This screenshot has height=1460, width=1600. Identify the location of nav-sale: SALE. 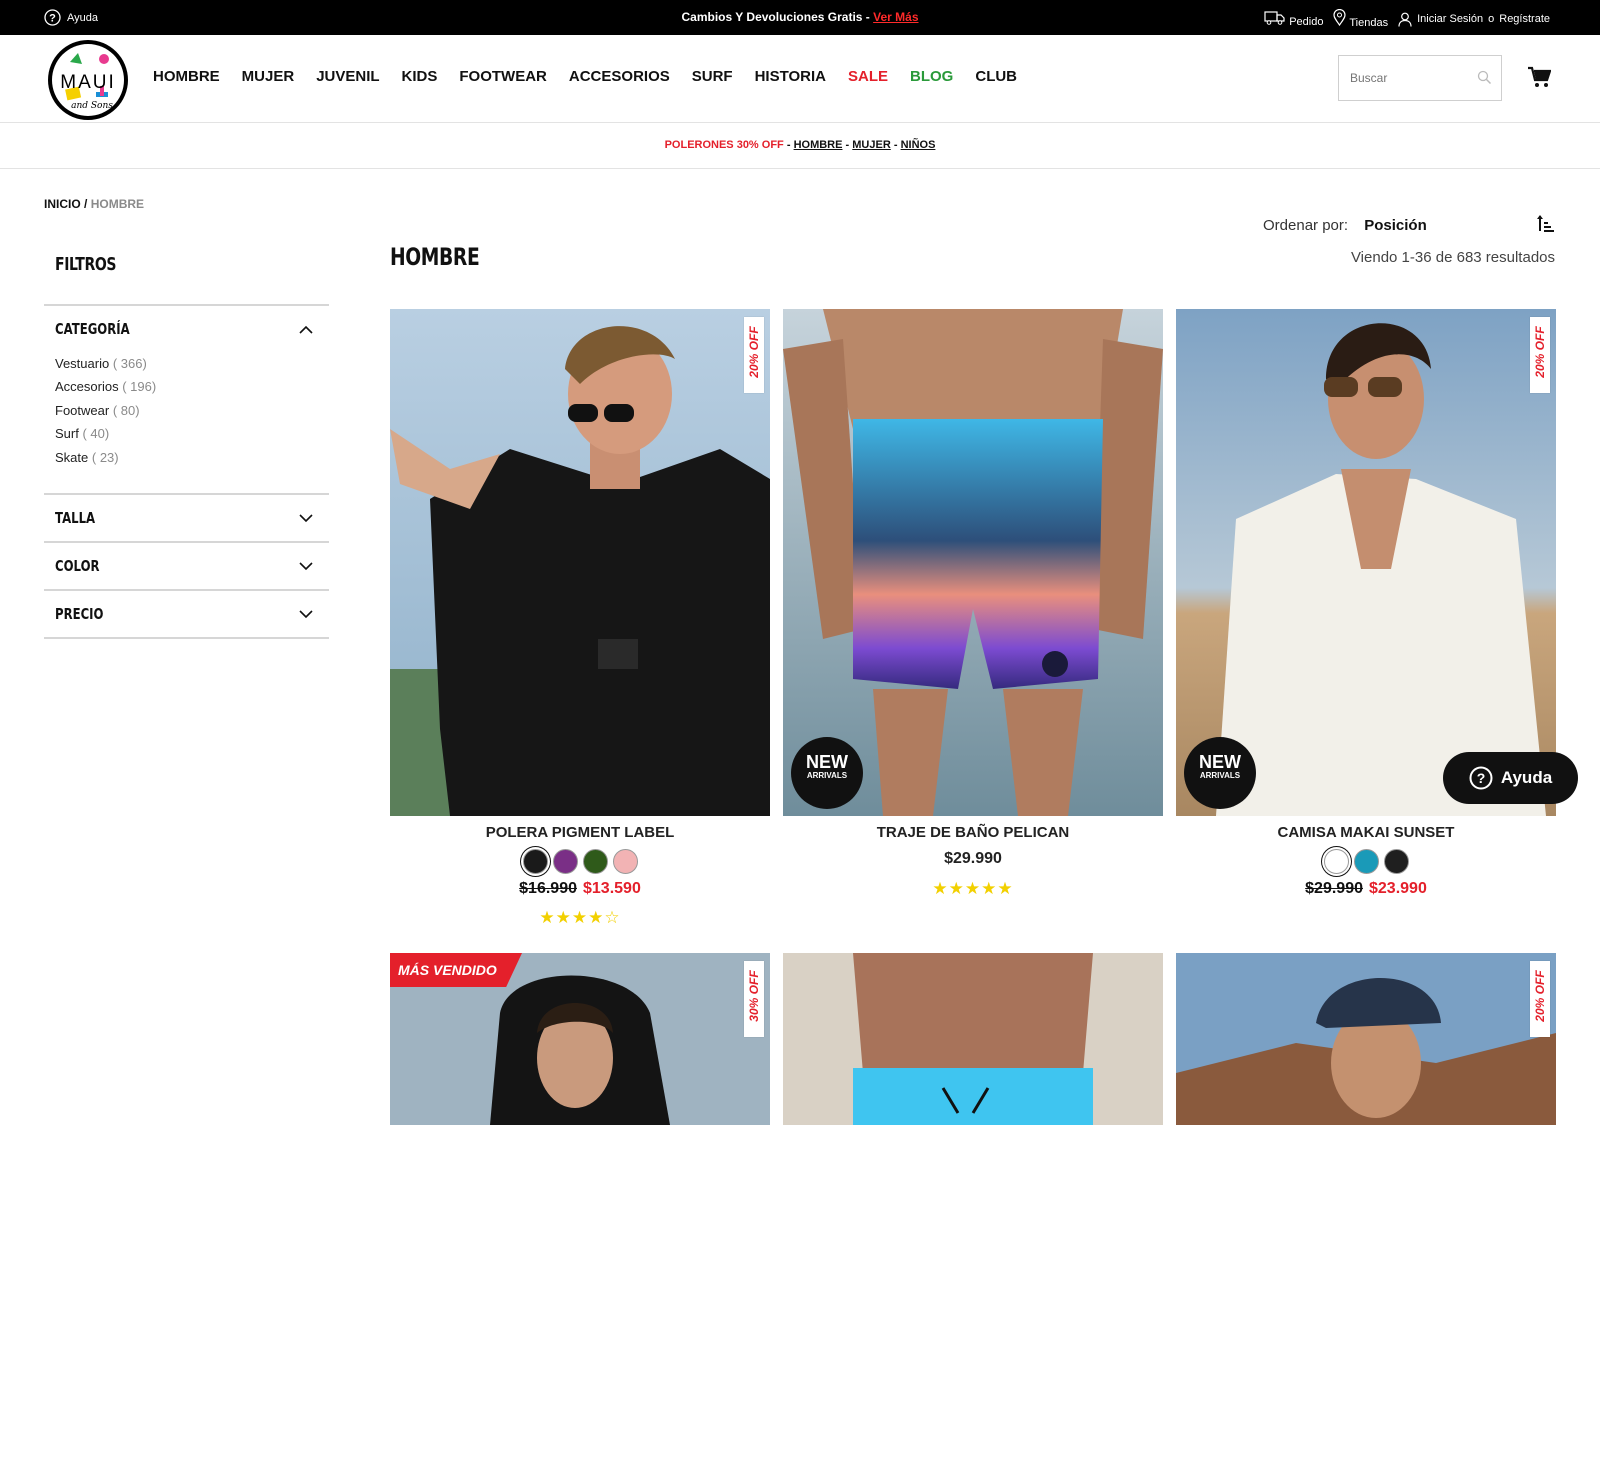
(868, 76).